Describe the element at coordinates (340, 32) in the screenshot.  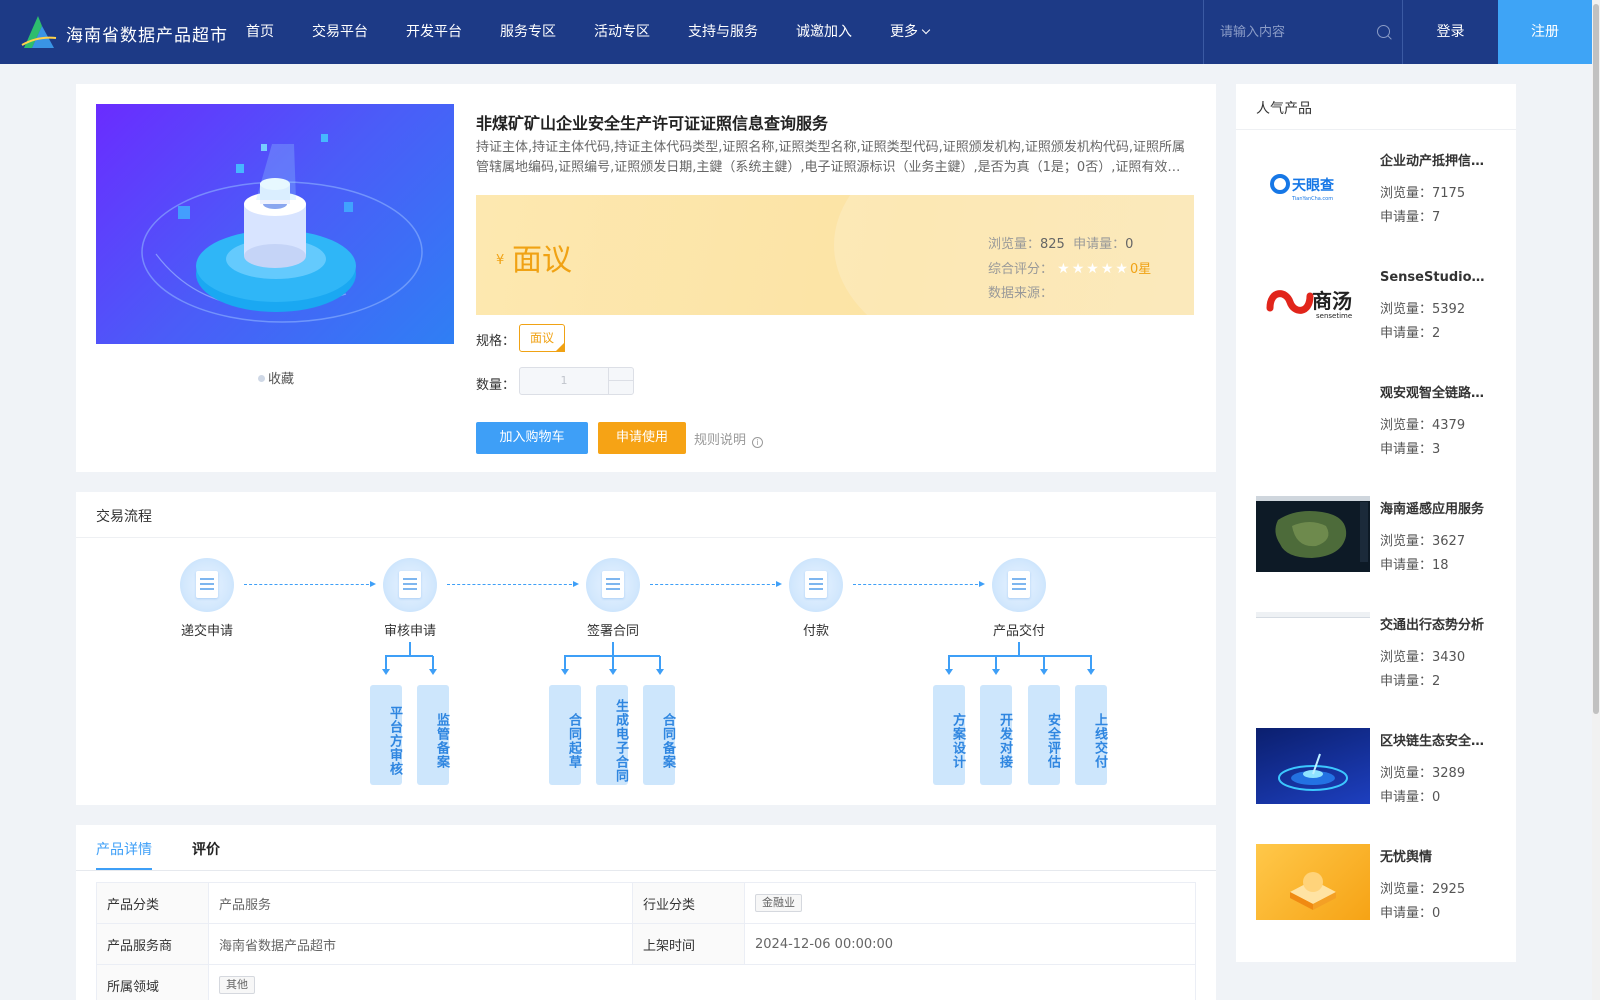
I see `nav-trade-platform: 交易平台` at that location.